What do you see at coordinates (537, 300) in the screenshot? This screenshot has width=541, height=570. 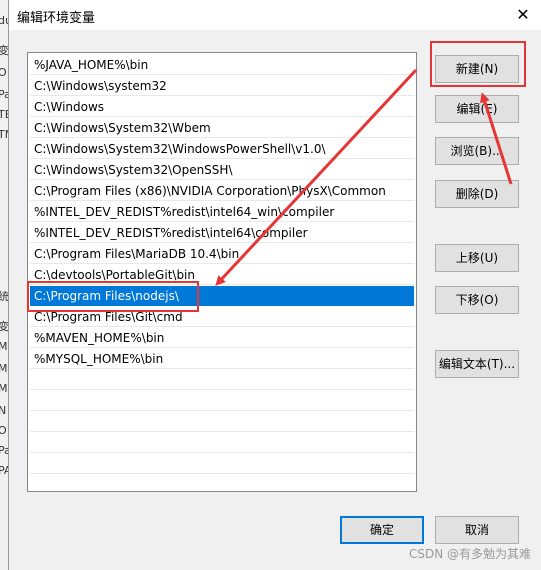 I see `background-scrollbar` at bounding box center [537, 300].